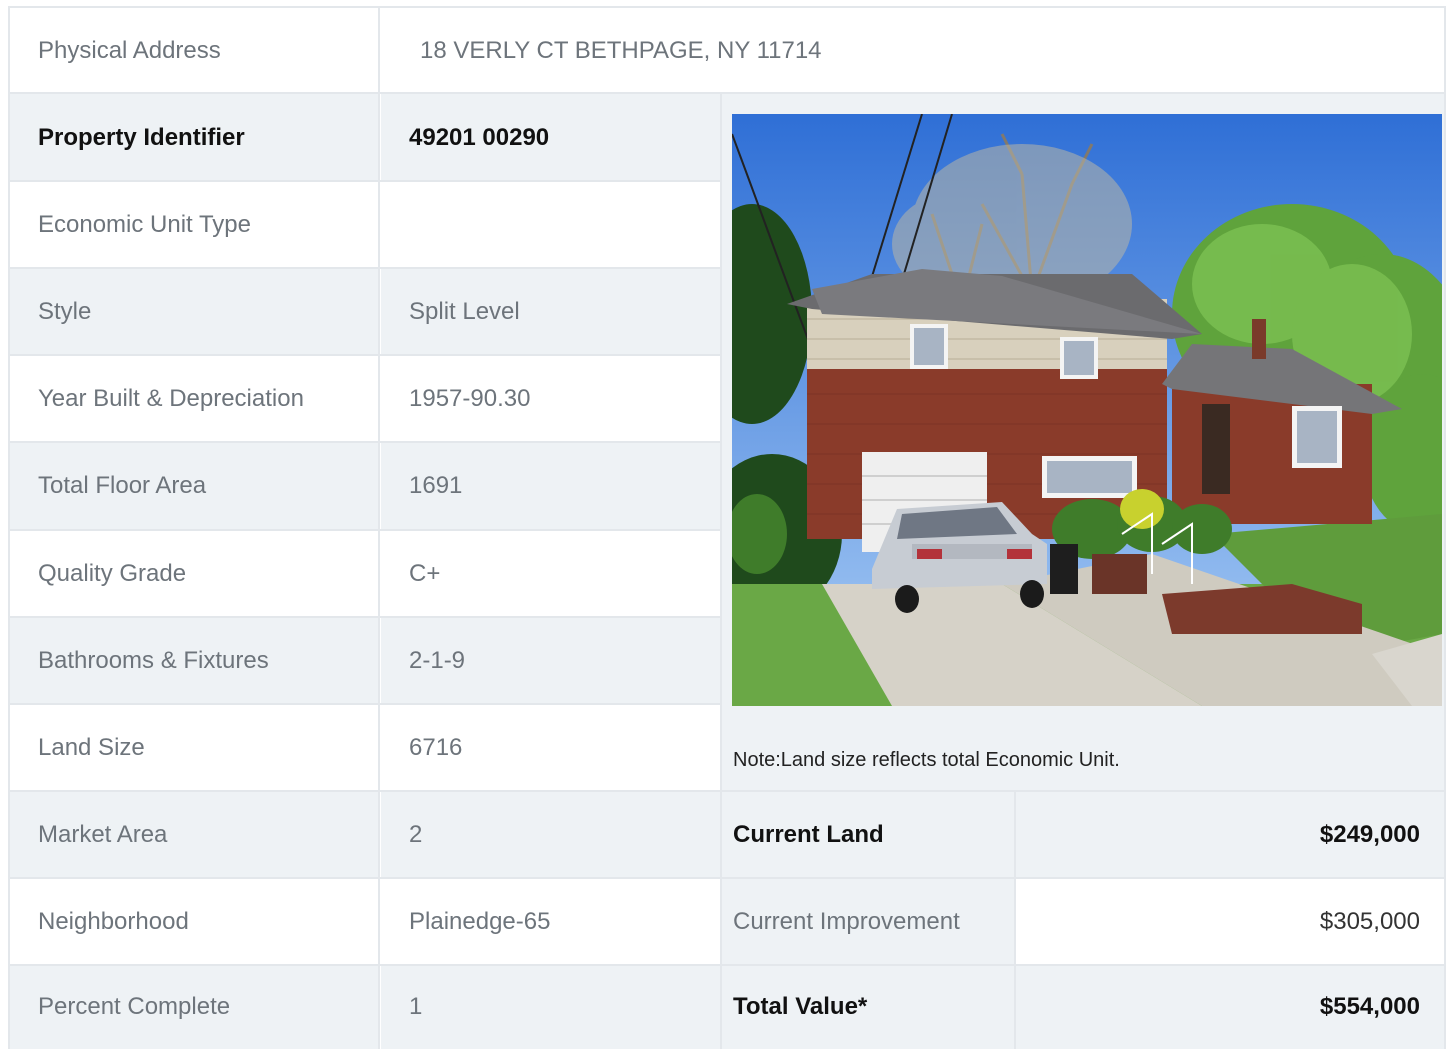 This screenshot has height=1049, width=1450. I want to click on row-land-size-value: 6716, so click(550, 747).